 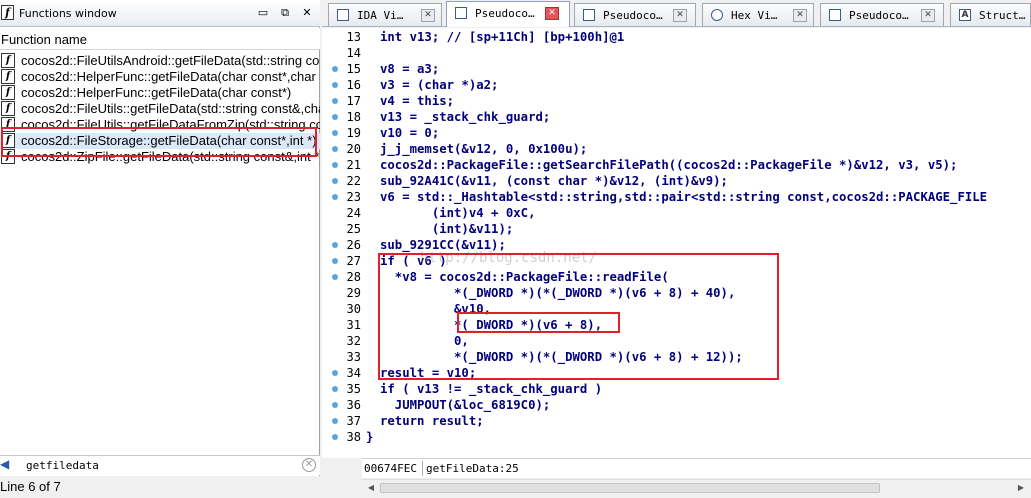 What do you see at coordinates (343, 85) in the screenshot?
I see `line-number: 16` at bounding box center [343, 85].